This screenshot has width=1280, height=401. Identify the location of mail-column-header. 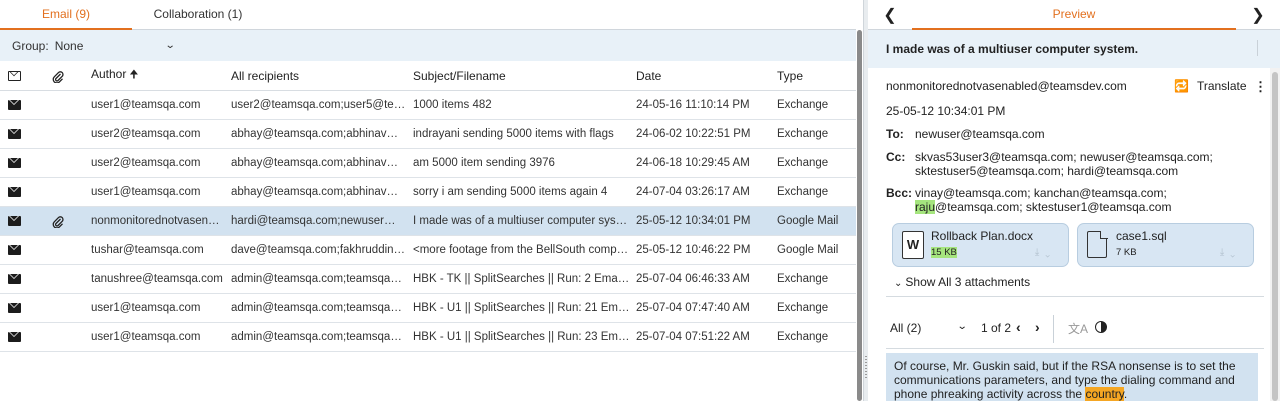
(23, 76).